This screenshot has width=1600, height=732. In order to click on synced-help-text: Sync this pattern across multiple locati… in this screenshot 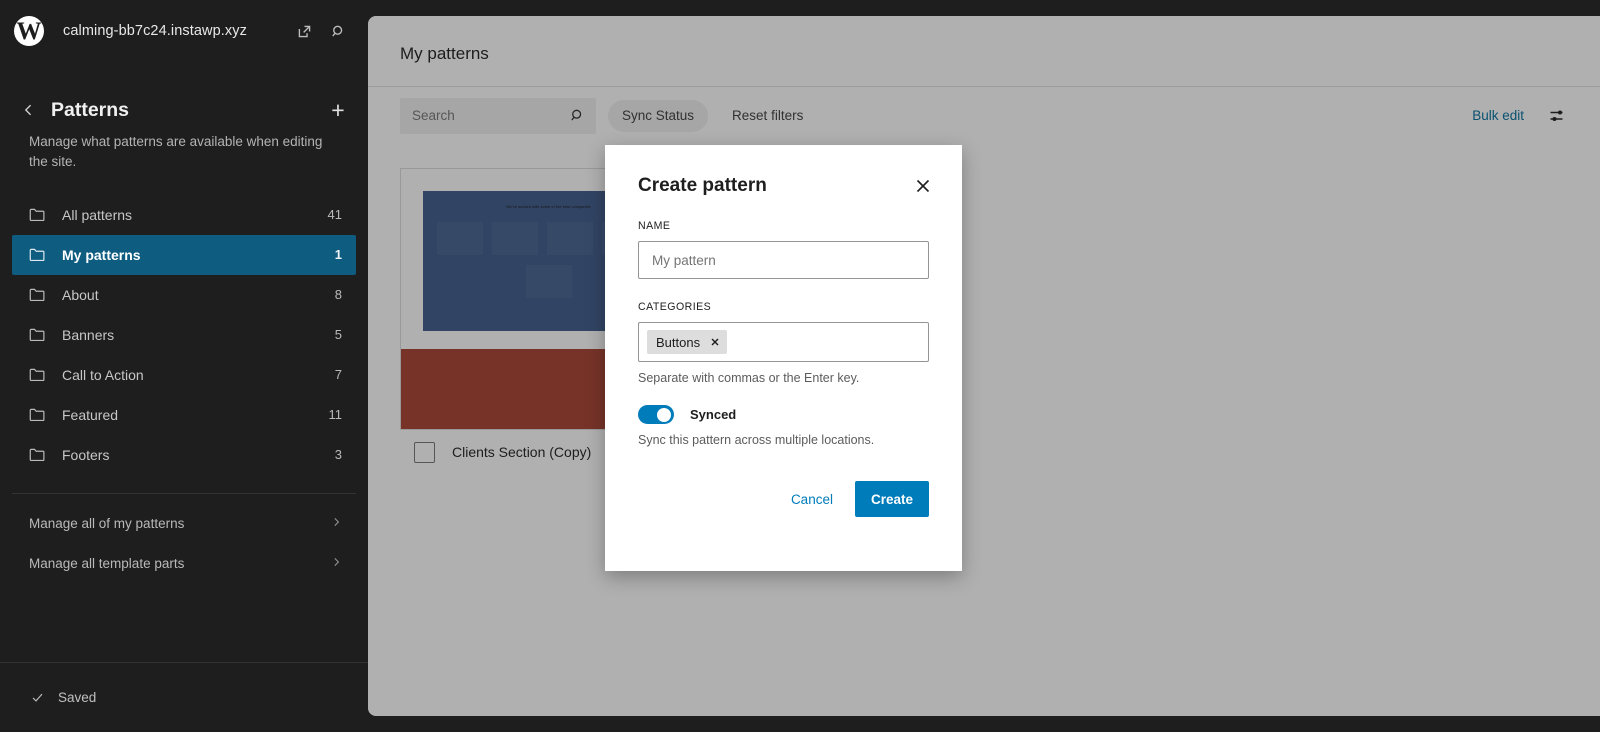, I will do `click(756, 440)`.